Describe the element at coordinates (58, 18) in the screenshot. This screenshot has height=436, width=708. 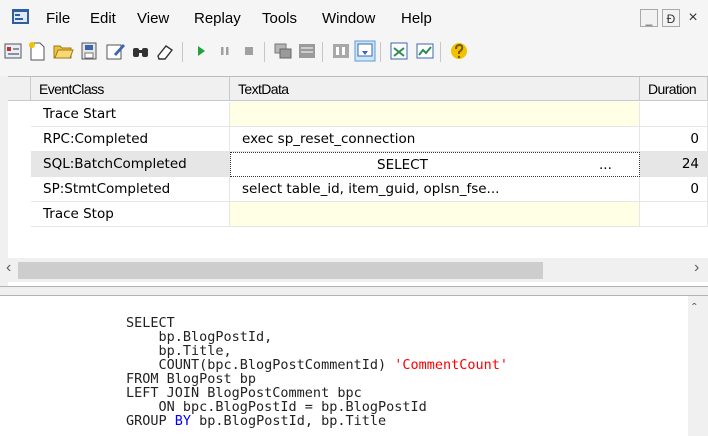
I see `menu-file: File` at that location.